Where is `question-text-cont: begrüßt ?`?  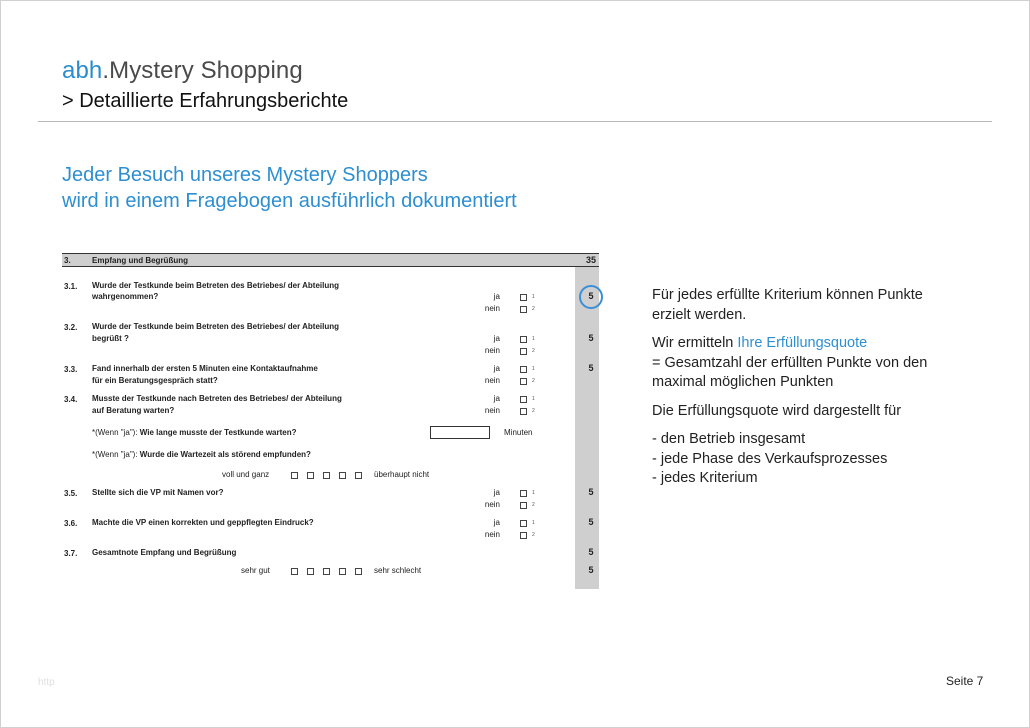
question-text-cont: begrüßt ? is located at coordinates (110, 338).